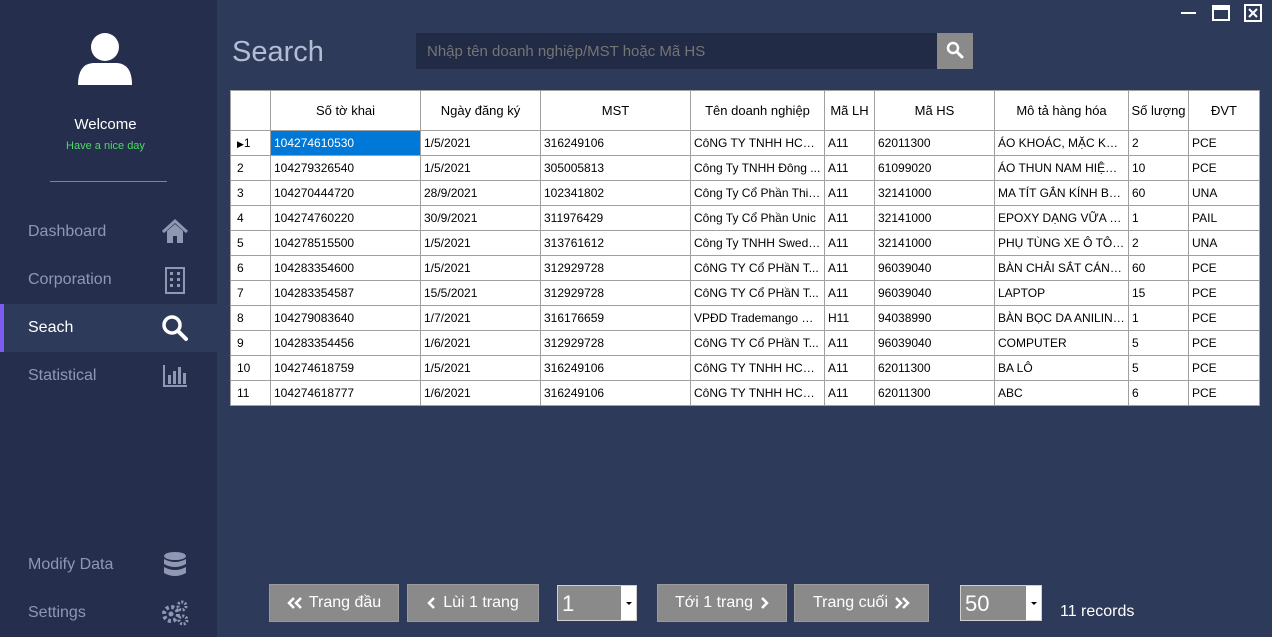 The width and height of the screenshot is (1272, 637). Describe the element at coordinates (108, 565) in the screenshot. I see `sidebar-item-modify-data: Modify Data` at that location.